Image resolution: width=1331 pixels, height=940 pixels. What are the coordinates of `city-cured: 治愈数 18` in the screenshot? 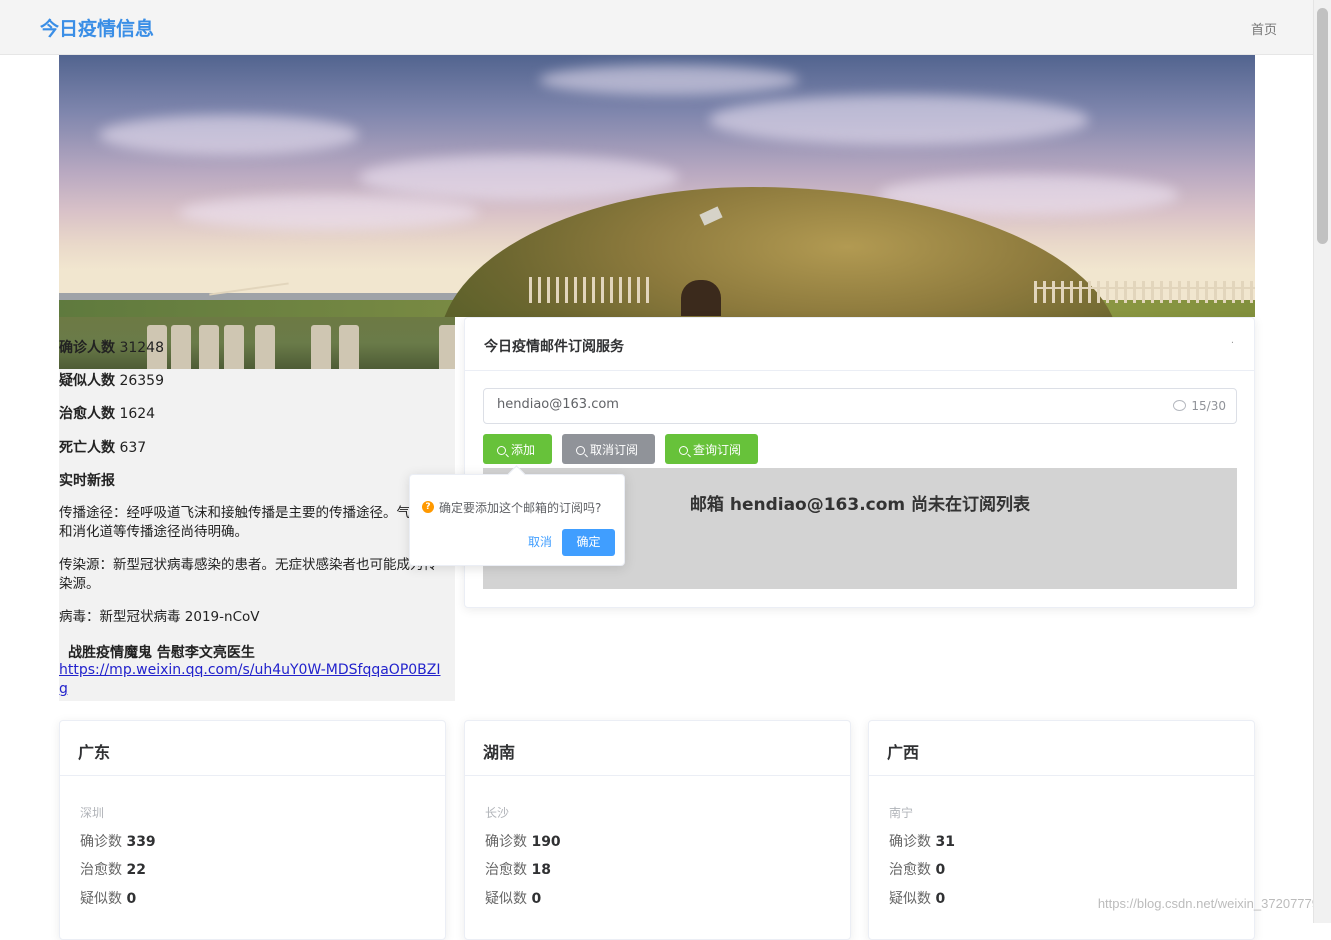 It's located at (518, 869).